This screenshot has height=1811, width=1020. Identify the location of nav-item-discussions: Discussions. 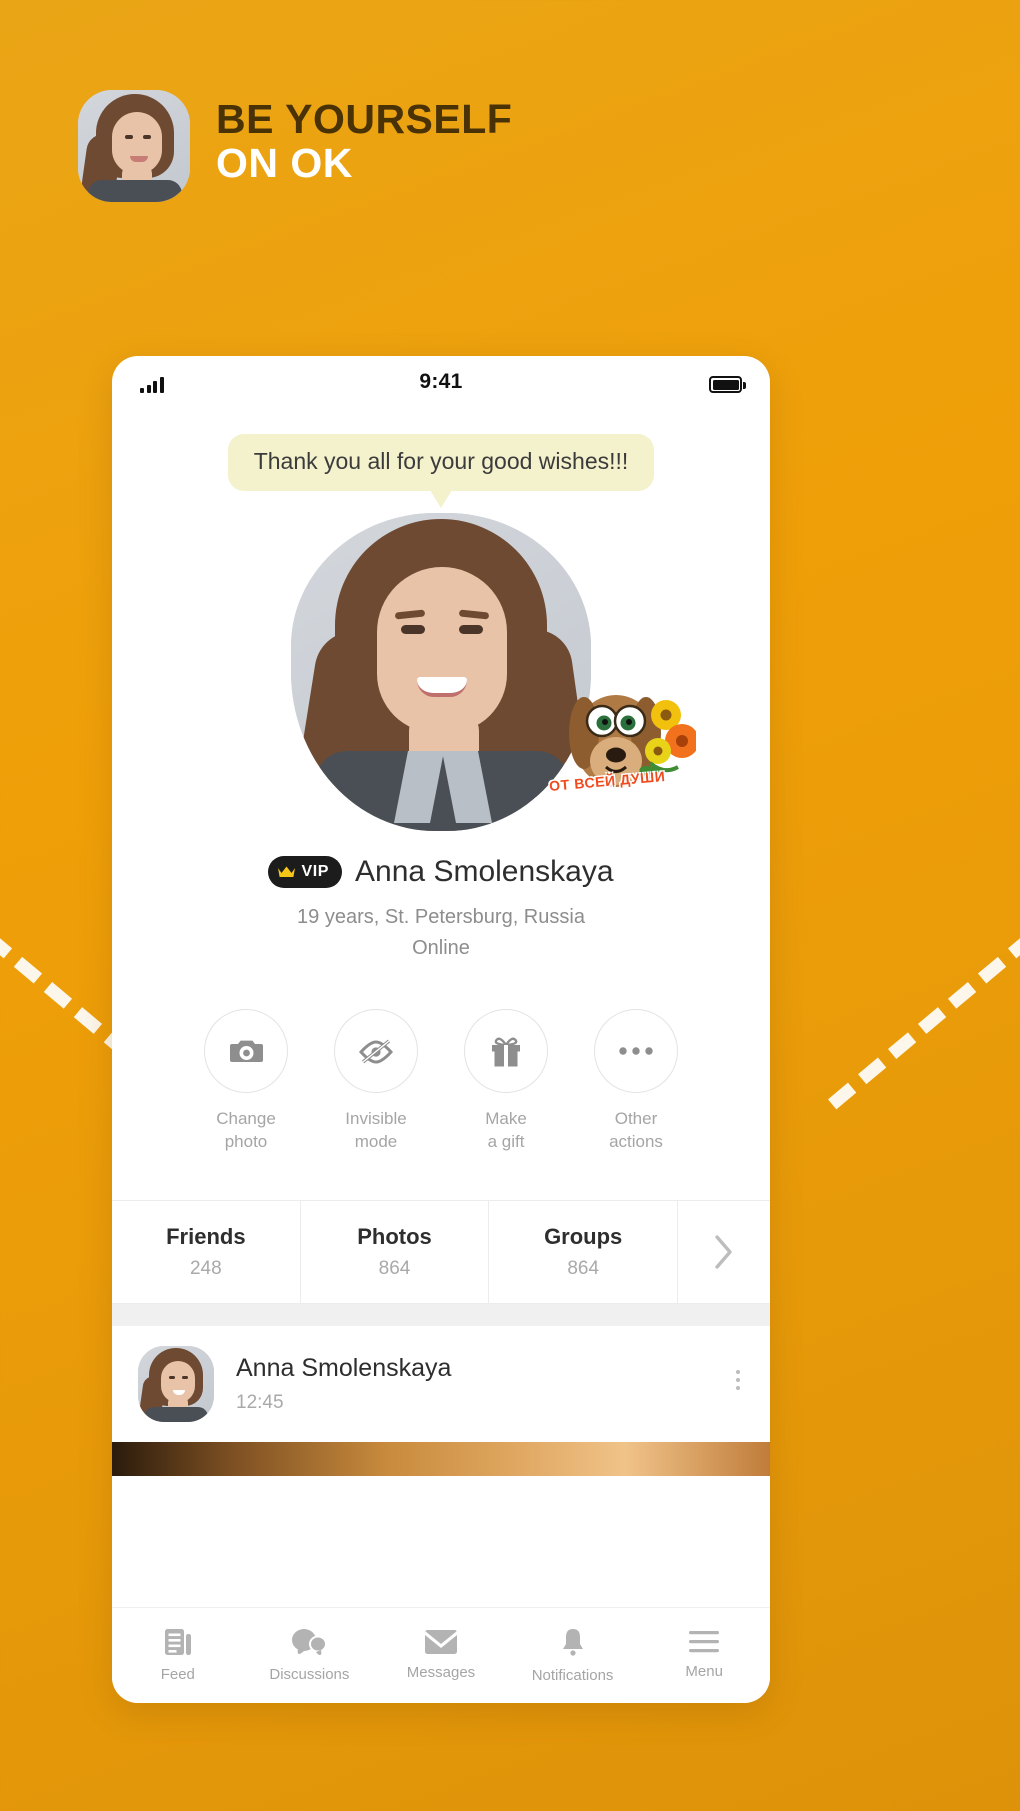
(310, 1655).